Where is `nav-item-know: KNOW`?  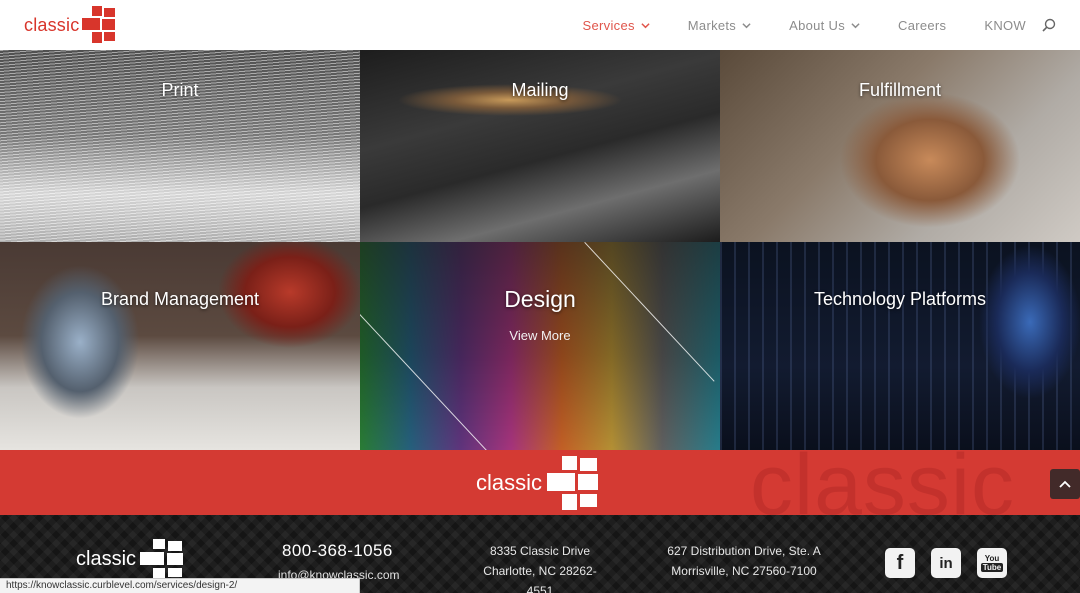 nav-item-know: KNOW is located at coordinates (1005, 25).